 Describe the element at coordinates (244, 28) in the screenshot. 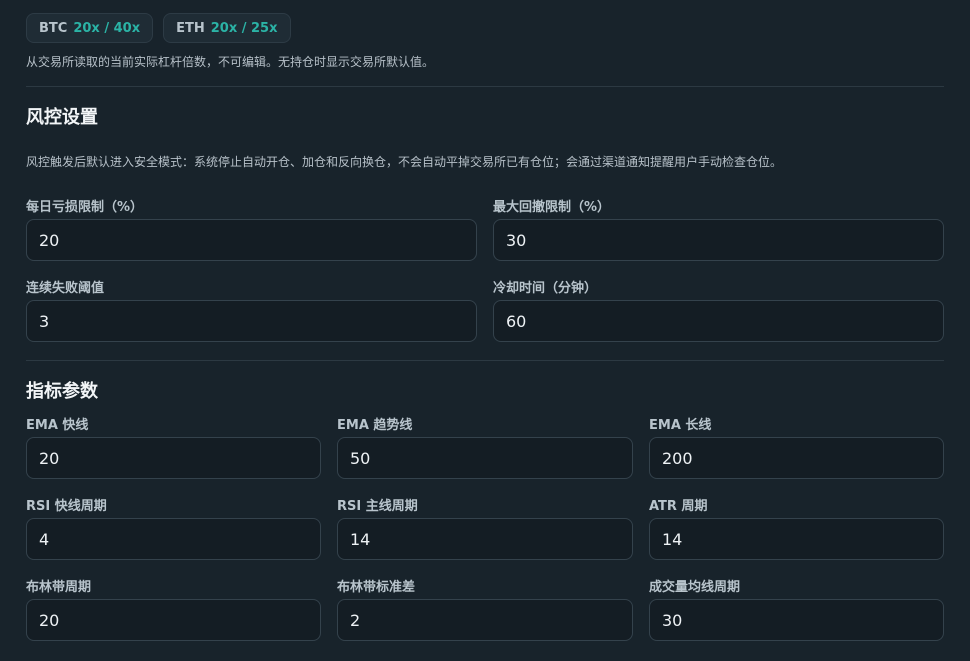

I see `leverage-value: 20x / 25x` at that location.